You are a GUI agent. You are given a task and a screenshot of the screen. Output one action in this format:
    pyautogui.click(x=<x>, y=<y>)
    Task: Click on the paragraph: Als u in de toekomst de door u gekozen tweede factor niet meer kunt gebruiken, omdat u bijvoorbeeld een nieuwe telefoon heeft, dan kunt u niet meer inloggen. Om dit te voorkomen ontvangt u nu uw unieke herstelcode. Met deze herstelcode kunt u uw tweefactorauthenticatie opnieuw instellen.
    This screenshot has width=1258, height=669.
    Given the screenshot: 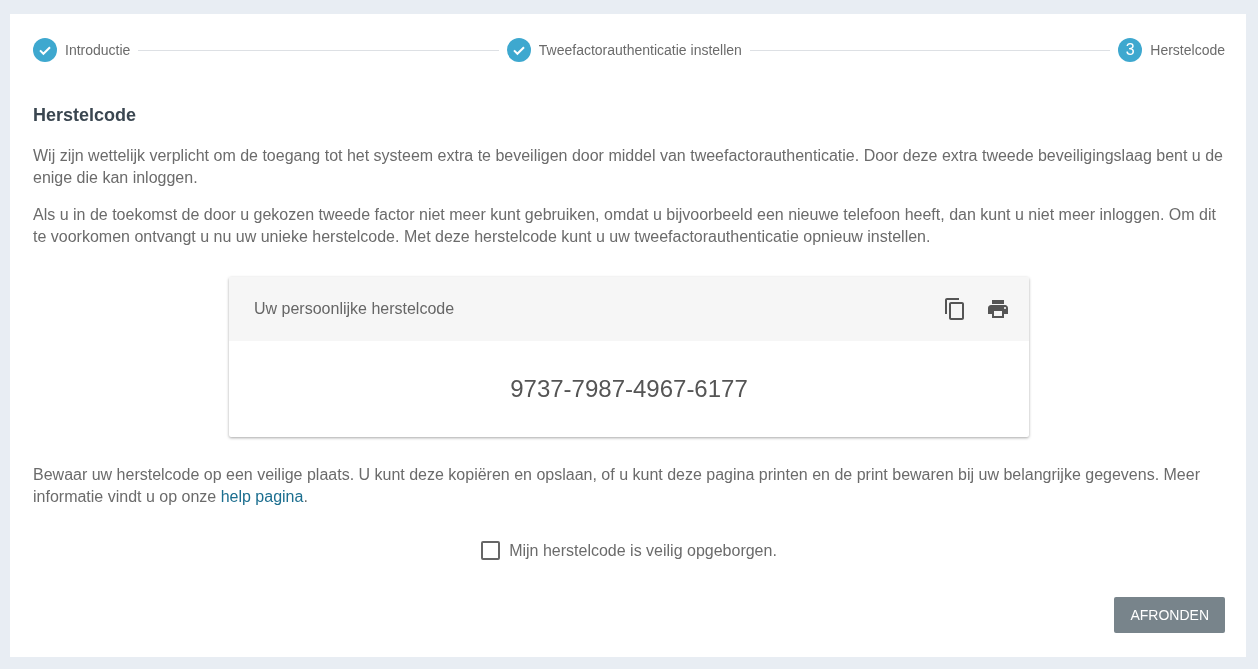 What is the action you would take?
    pyautogui.click(x=625, y=226)
    